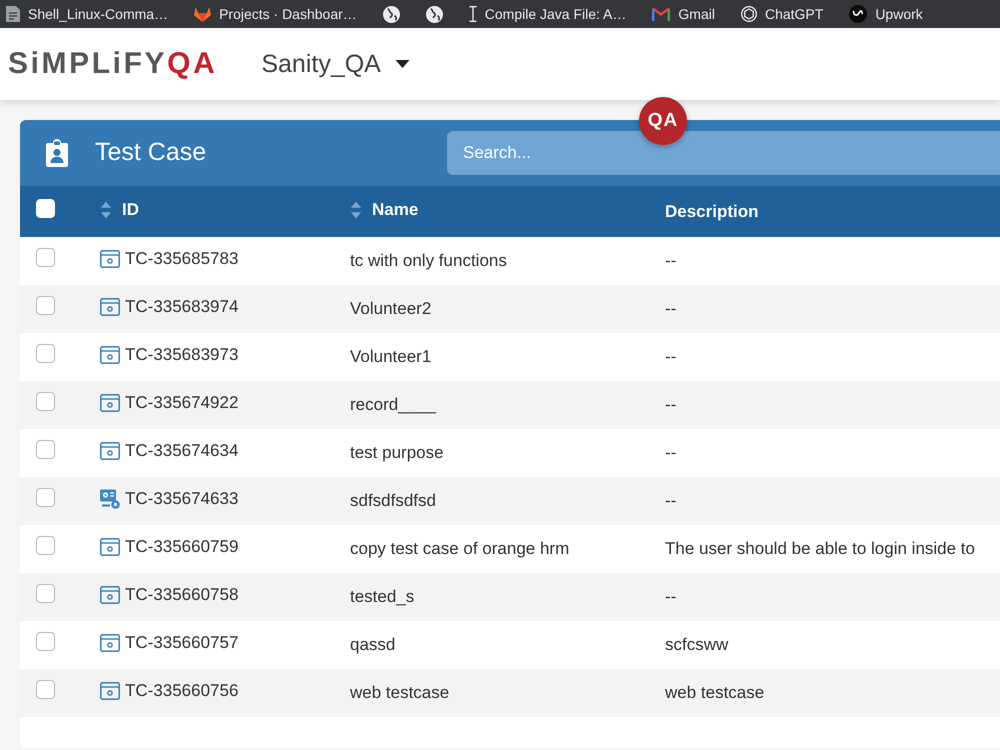 Image resolution: width=1000 pixels, height=750 pixels. Describe the element at coordinates (400, 692) in the screenshot. I see `test-case-name: web testcase` at that location.